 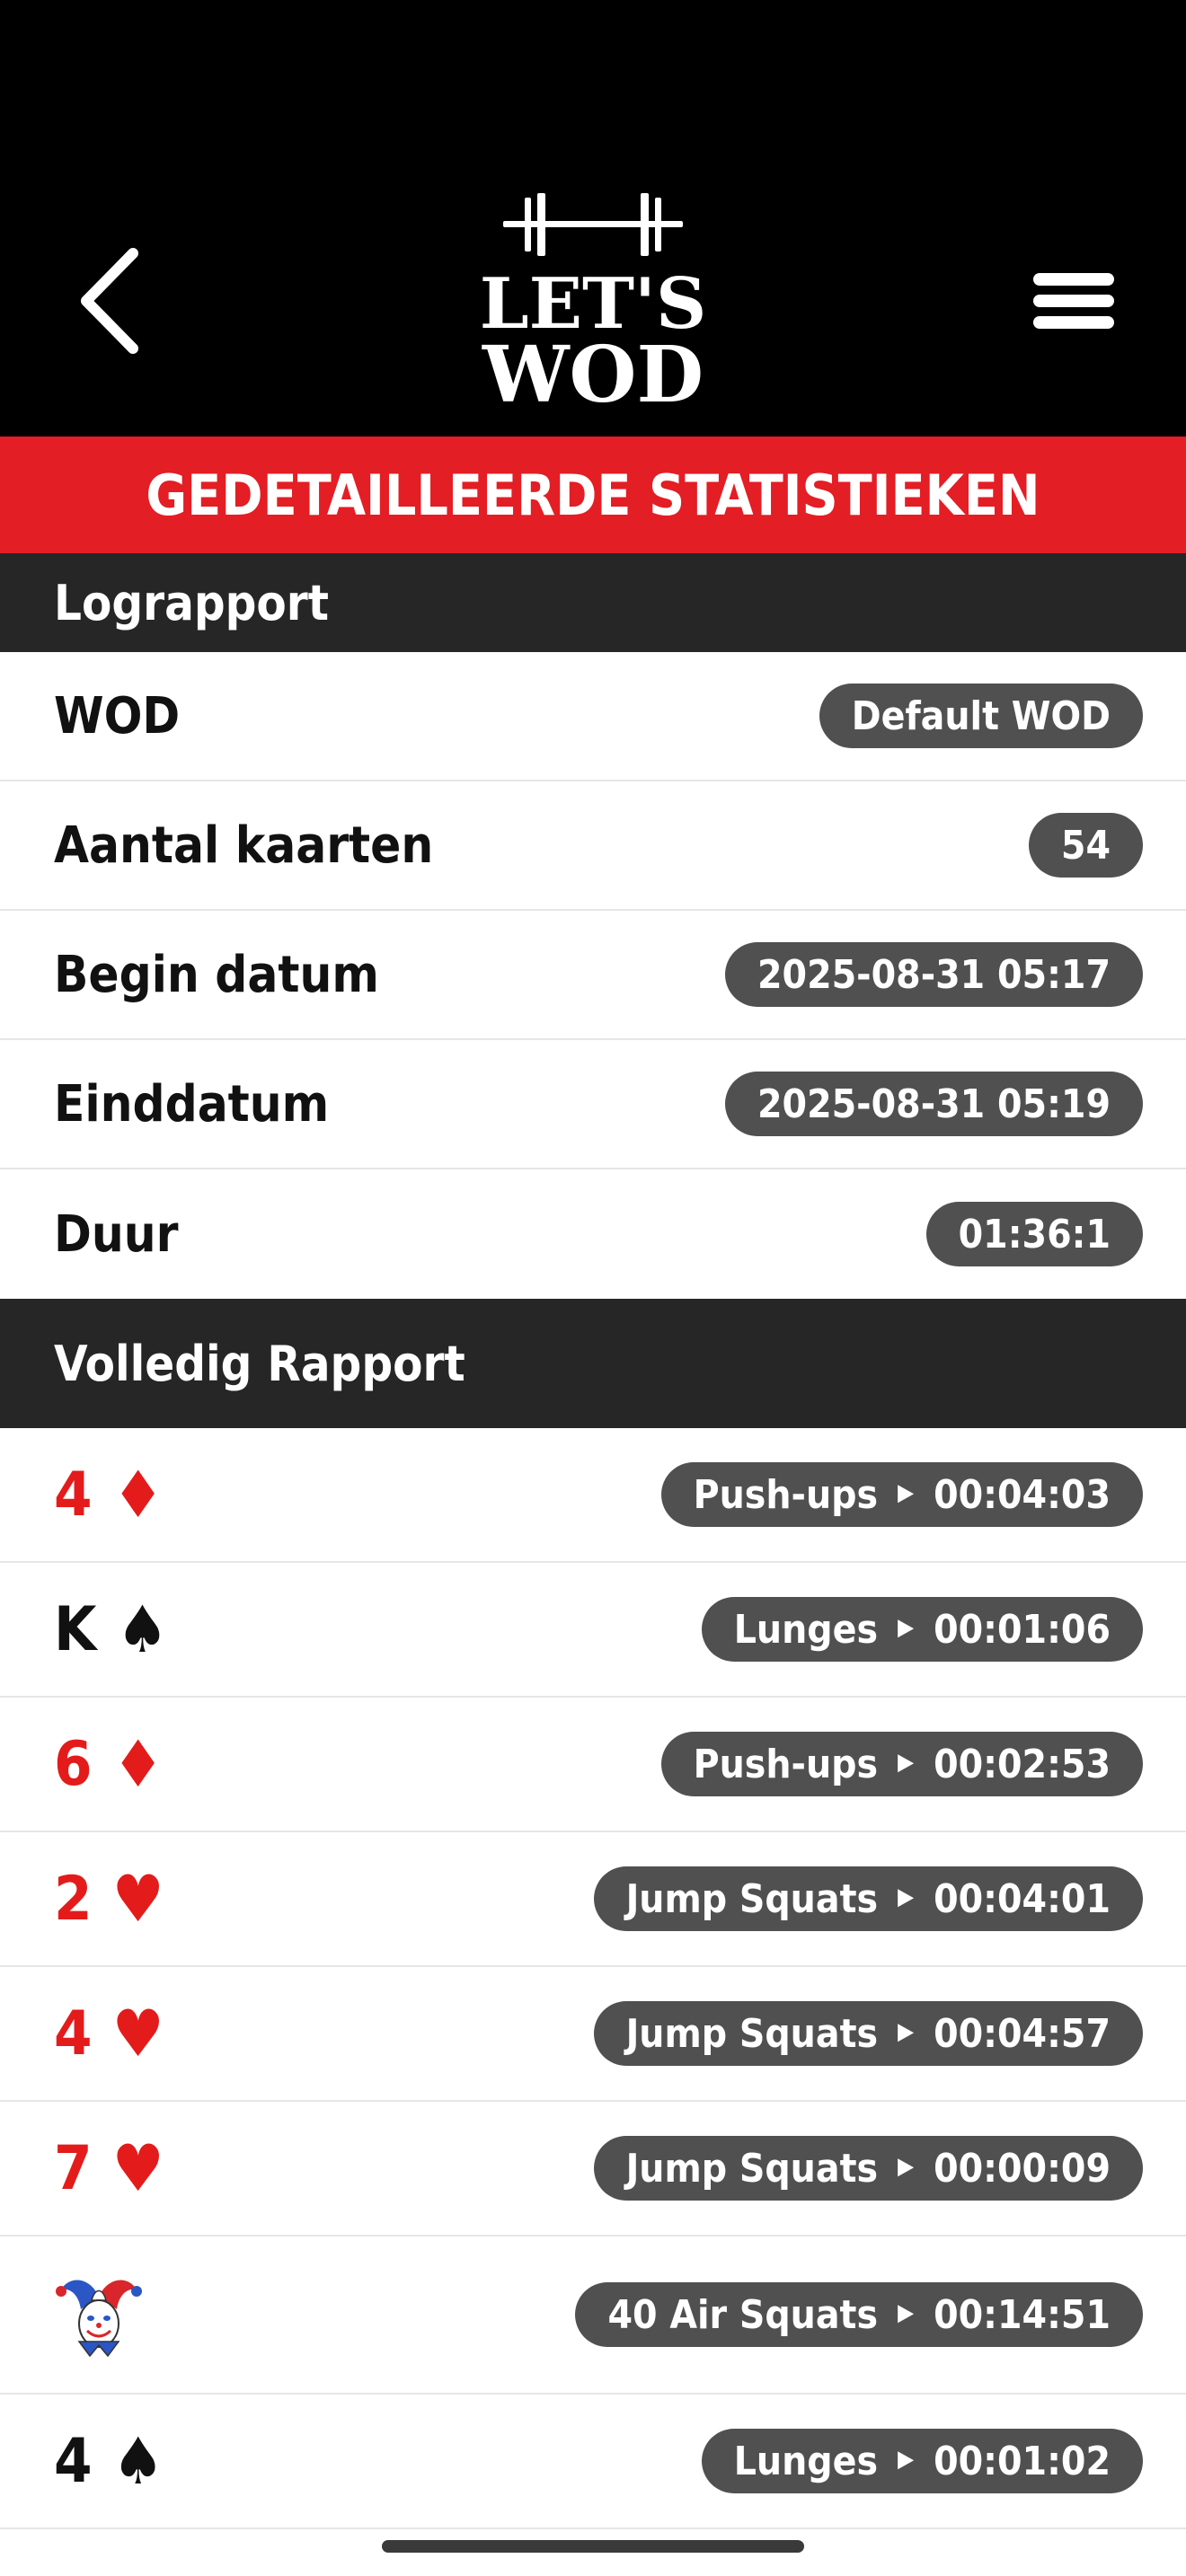 I want to click on stat-value-badge: Default WOD, so click(x=981, y=716).